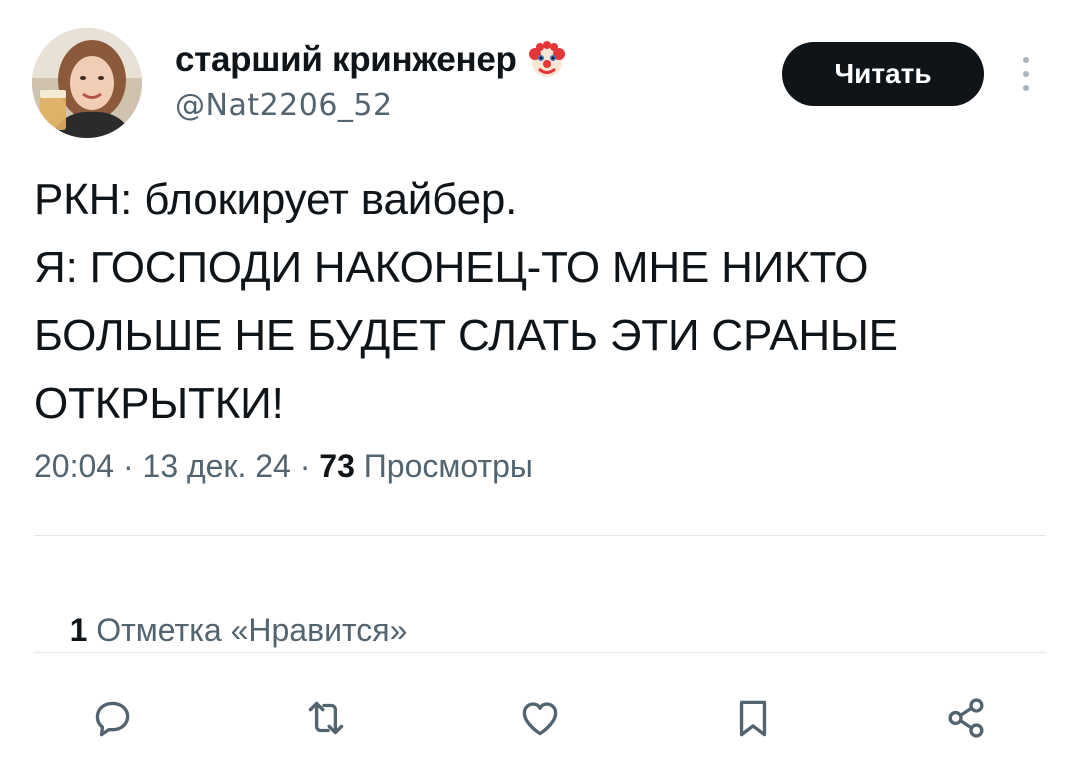 This screenshot has height=782, width=1080. What do you see at coordinates (112, 718) in the screenshot?
I see `reply-bubble-icon` at bounding box center [112, 718].